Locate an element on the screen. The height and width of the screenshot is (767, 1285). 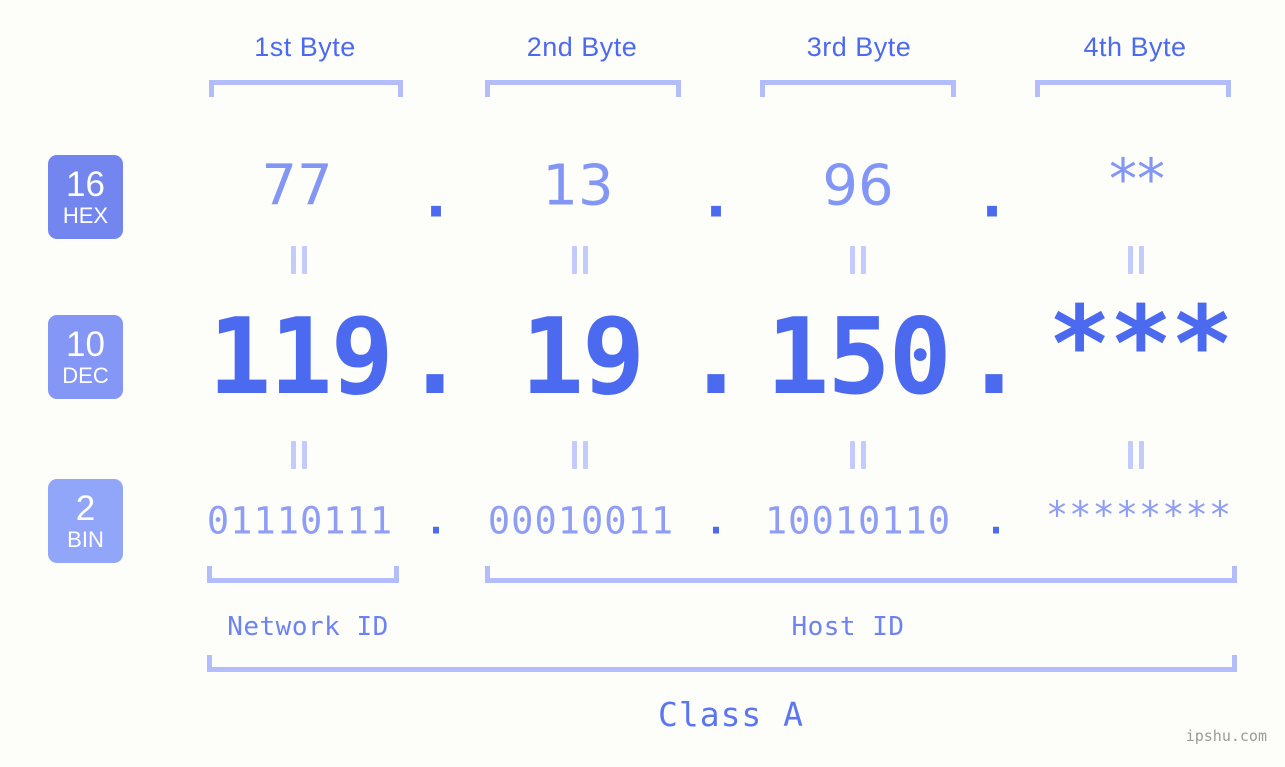
base-badge-bin-number: 2 is located at coordinates (85, 508).